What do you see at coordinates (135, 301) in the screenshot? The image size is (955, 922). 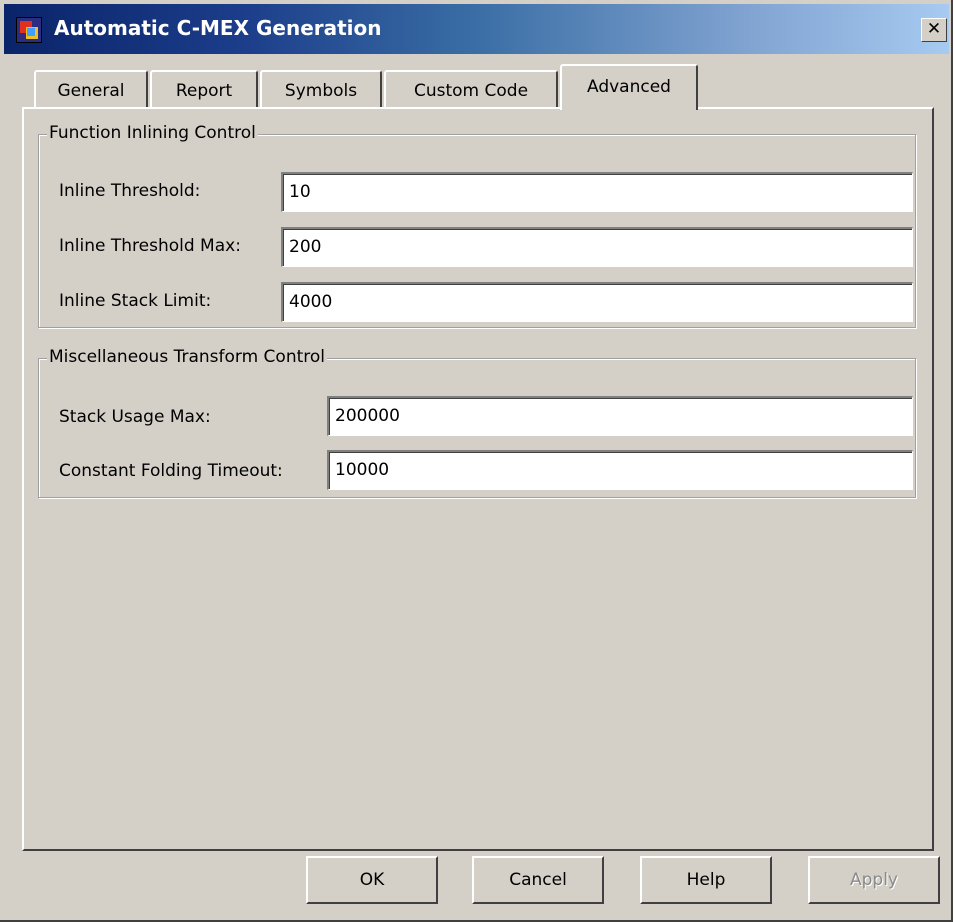 I see `inline-stack-limit-label: Inline Stack Limit:` at bounding box center [135, 301].